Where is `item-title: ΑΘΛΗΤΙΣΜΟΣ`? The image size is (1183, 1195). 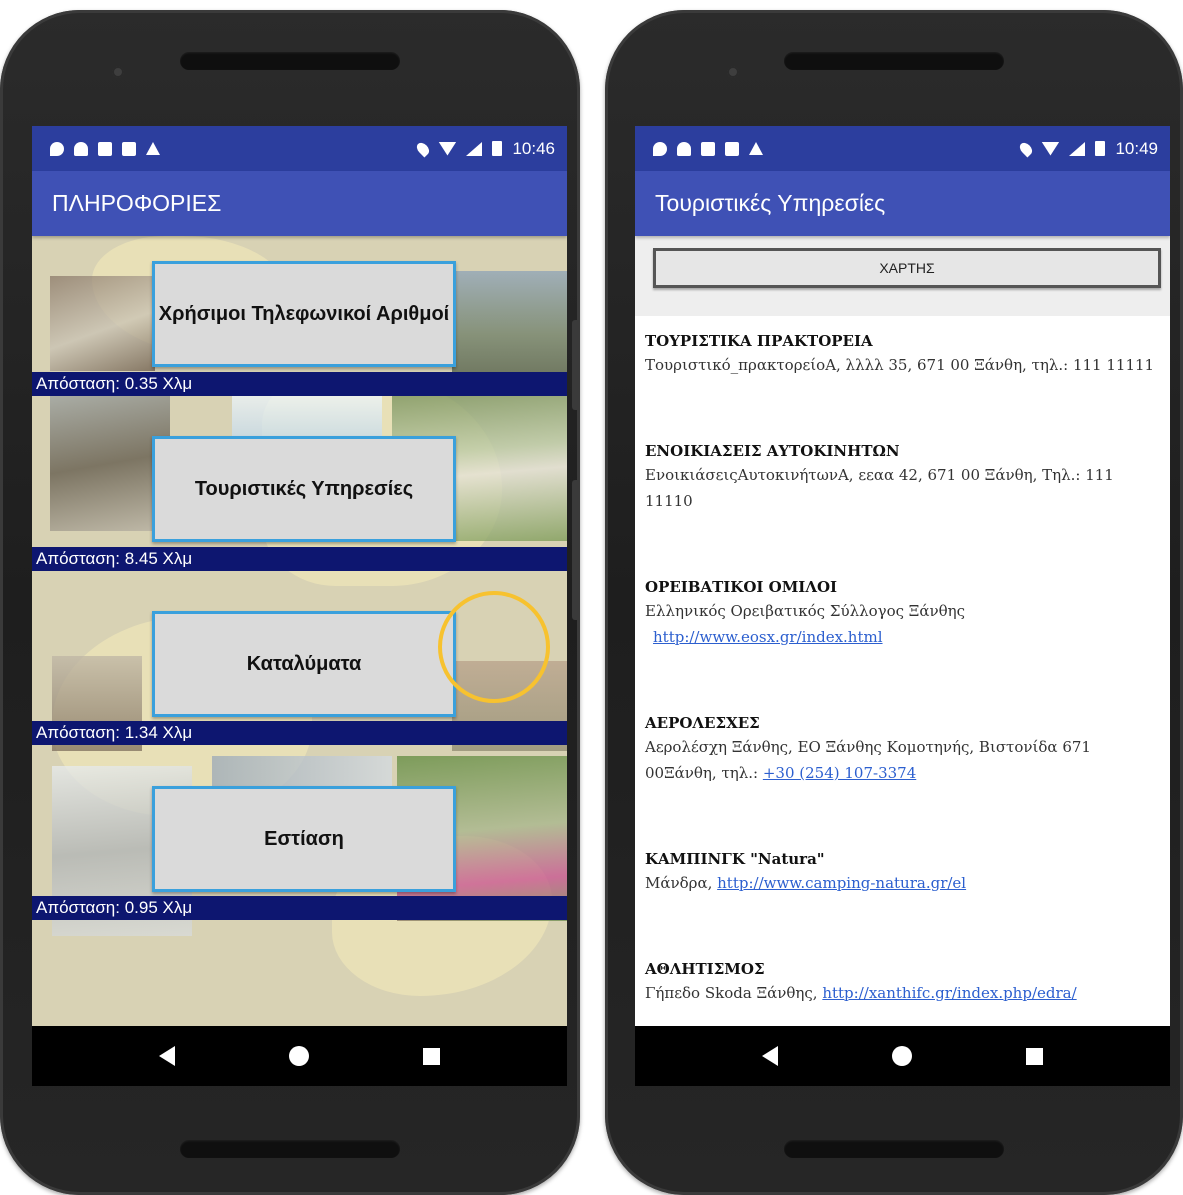 item-title: ΑΘΛΗΤΙΣΜΟΣ is located at coordinates (705, 969).